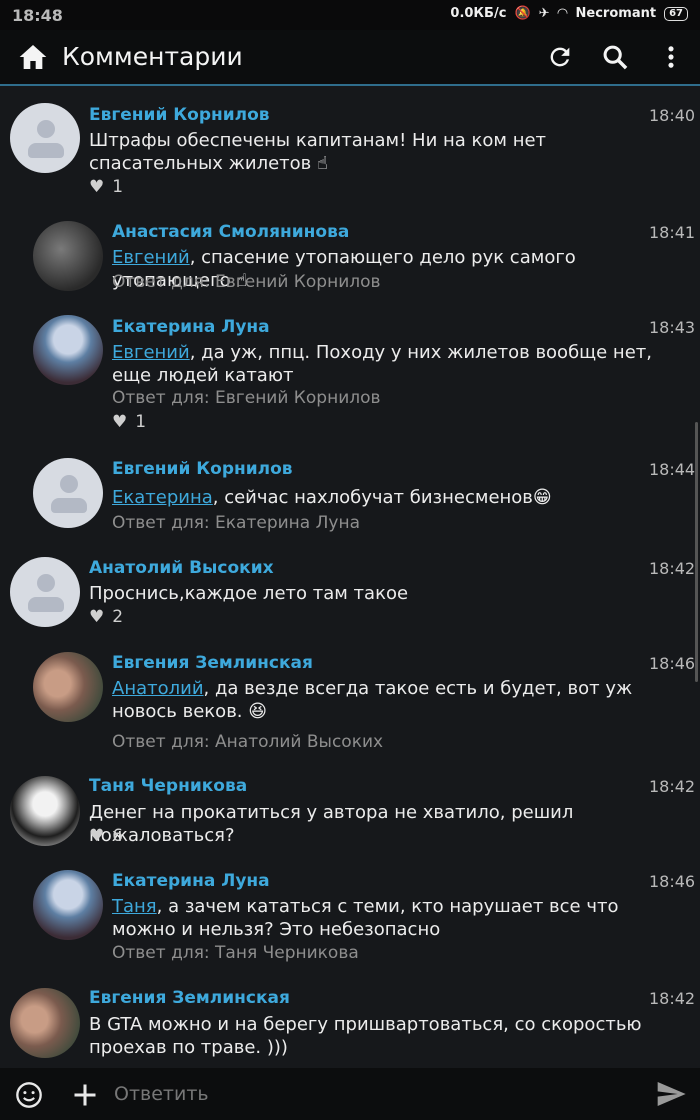 Image resolution: width=700 pixels, height=1120 pixels. Describe the element at coordinates (676, 13) in the screenshot. I see `battery-level: 67` at that location.